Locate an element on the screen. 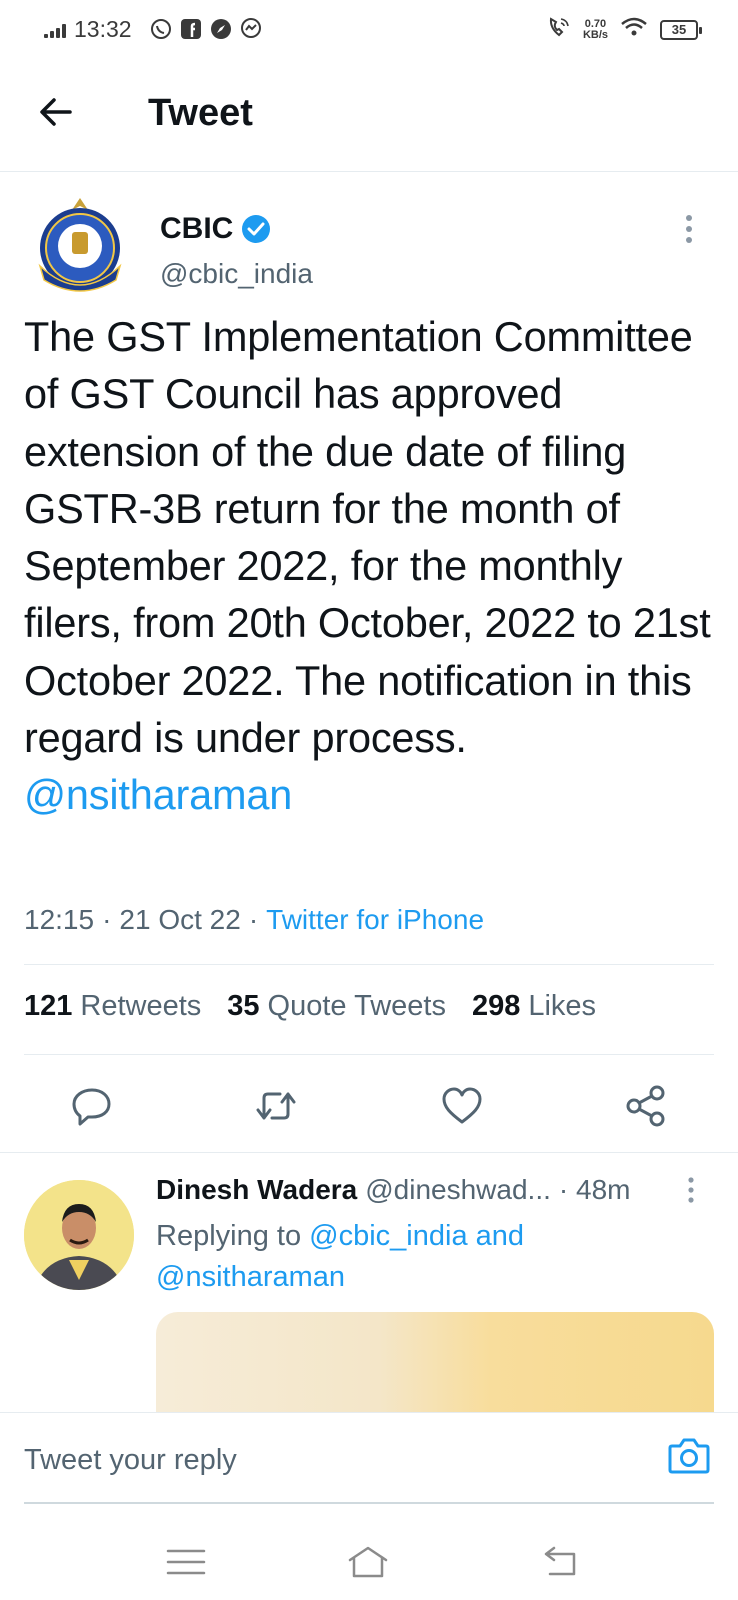 This screenshot has width=738, height=1600. section-divider is located at coordinates (369, 1152).